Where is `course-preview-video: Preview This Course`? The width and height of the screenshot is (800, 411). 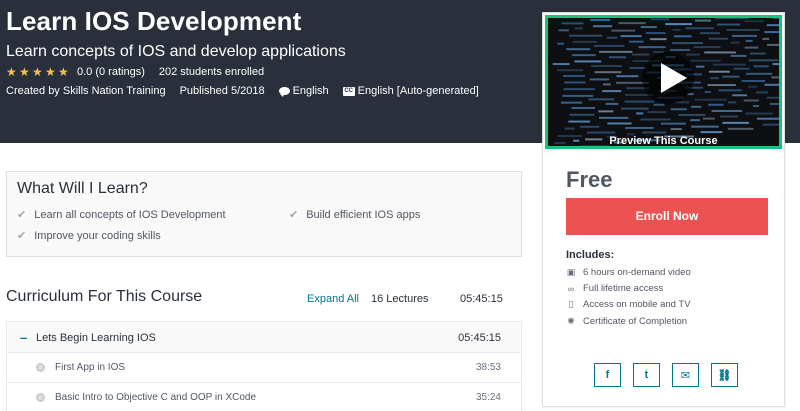
course-preview-video: Preview This Course is located at coordinates (663, 82).